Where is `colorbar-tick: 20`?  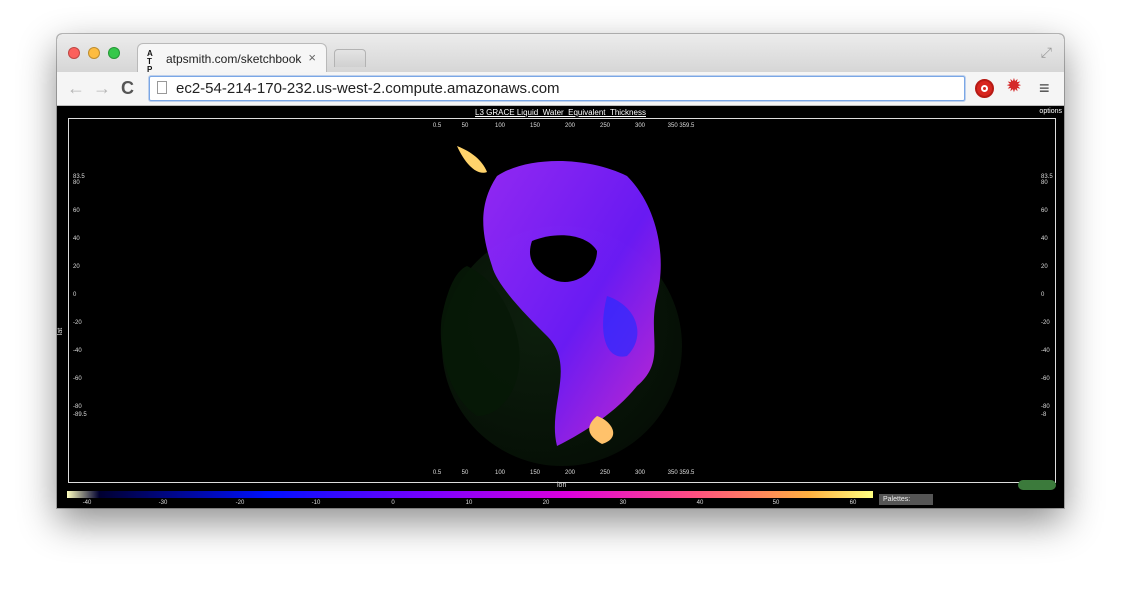 colorbar-tick: 20 is located at coordinates (546, 503).